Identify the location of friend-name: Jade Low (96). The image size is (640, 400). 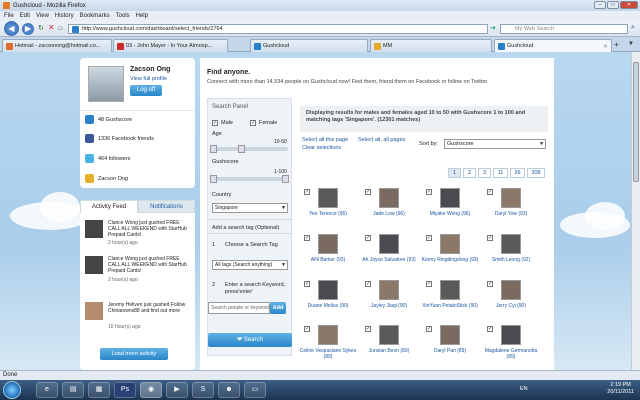
(389, 214).